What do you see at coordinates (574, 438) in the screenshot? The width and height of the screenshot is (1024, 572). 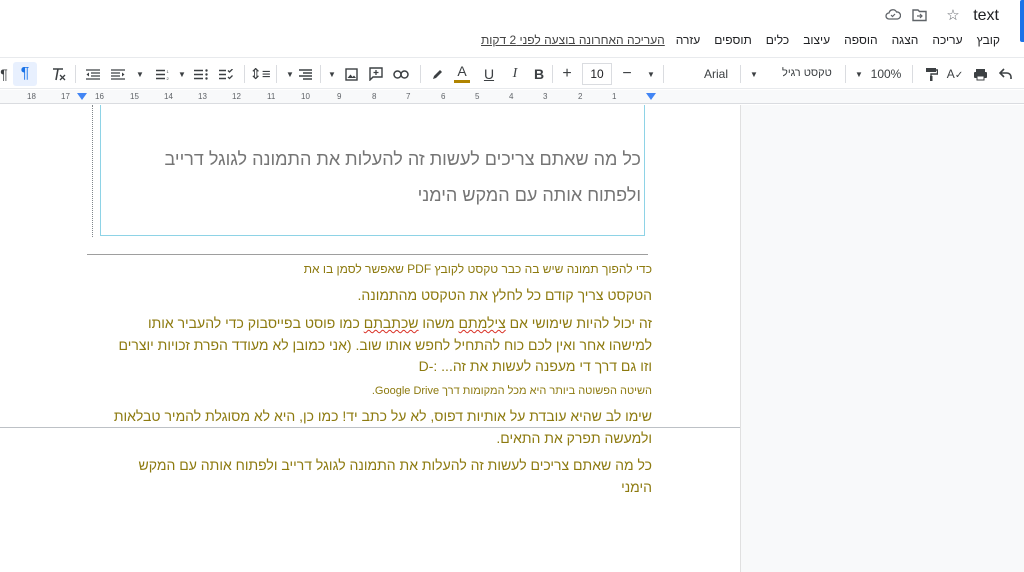 I see `paragraph: ולמעשה תפרק את התאים.` at bounding box center [574, 438].